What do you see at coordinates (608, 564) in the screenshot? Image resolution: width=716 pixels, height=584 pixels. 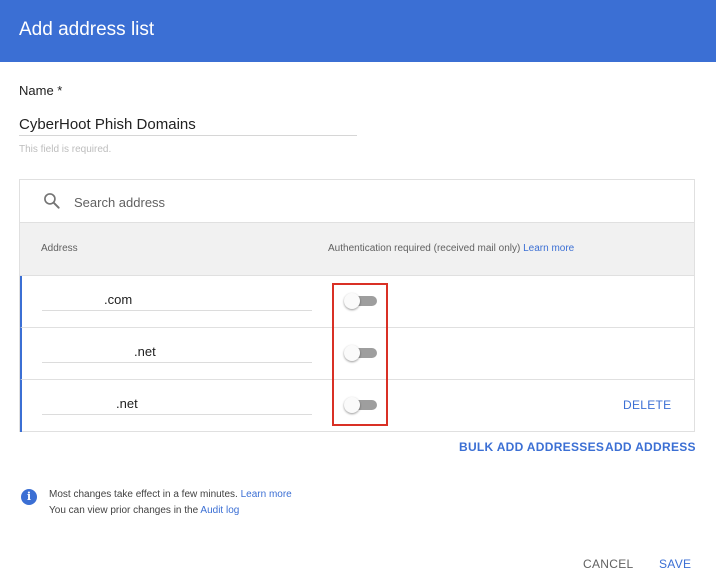 I see `cancel-button: CANCEL` at bounding box center [608, 564].